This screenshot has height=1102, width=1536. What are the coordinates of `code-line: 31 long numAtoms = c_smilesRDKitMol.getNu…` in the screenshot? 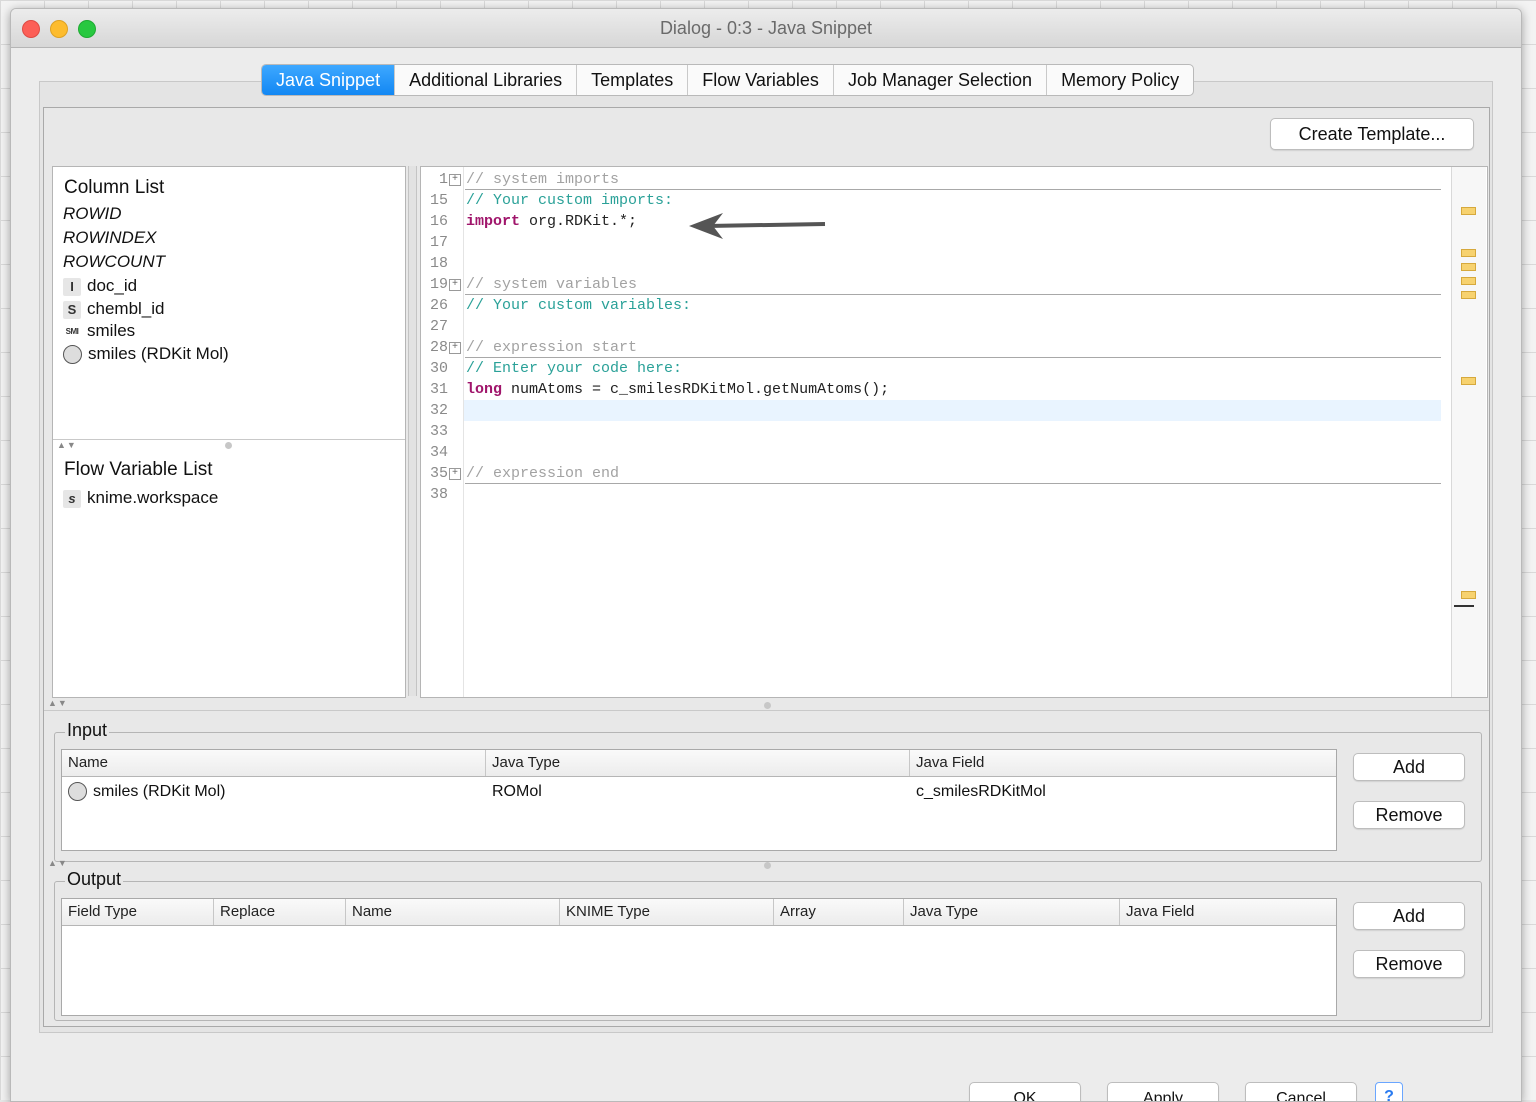 It's located at (931, 389).